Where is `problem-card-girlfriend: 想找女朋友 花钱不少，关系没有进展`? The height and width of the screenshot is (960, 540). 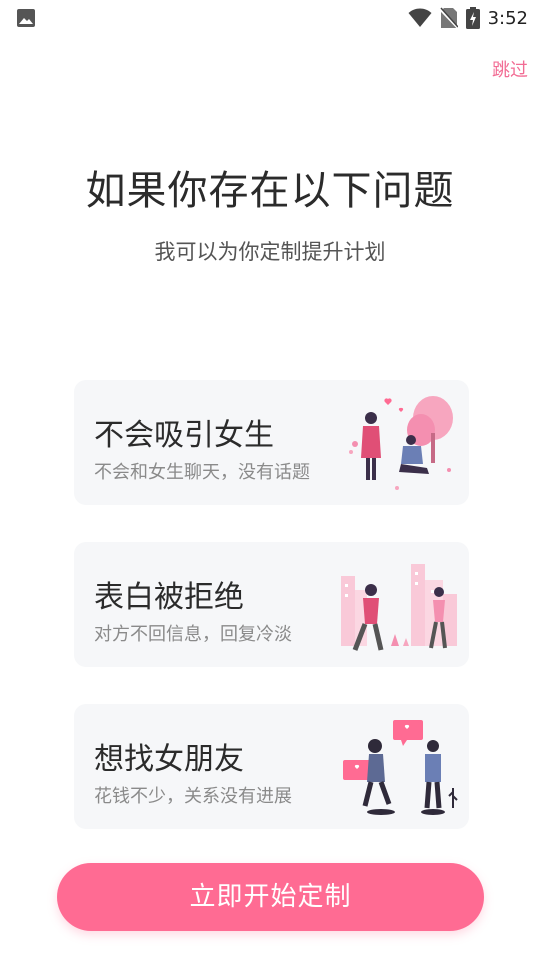 problem-card-girlfriend: 想找女朋友 花钱不少，关系没有进展 is located at coordinates (271, 766).